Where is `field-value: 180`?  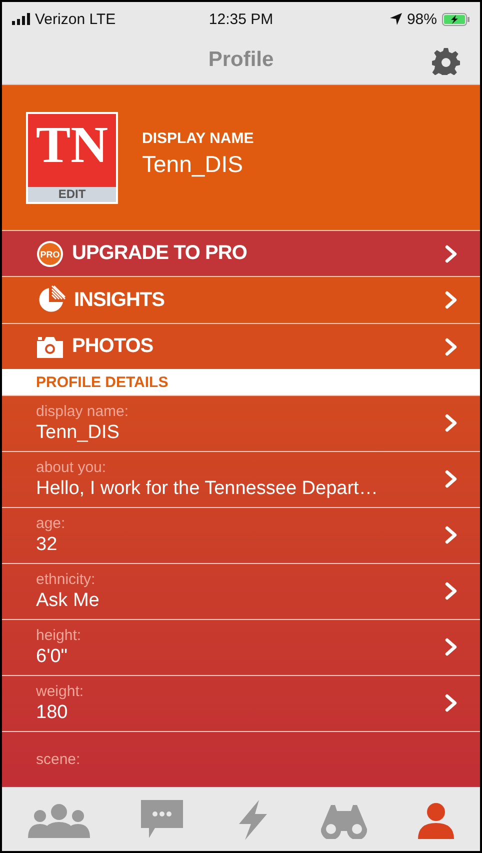
field-value: 180 is located at coordinates (52, 713).